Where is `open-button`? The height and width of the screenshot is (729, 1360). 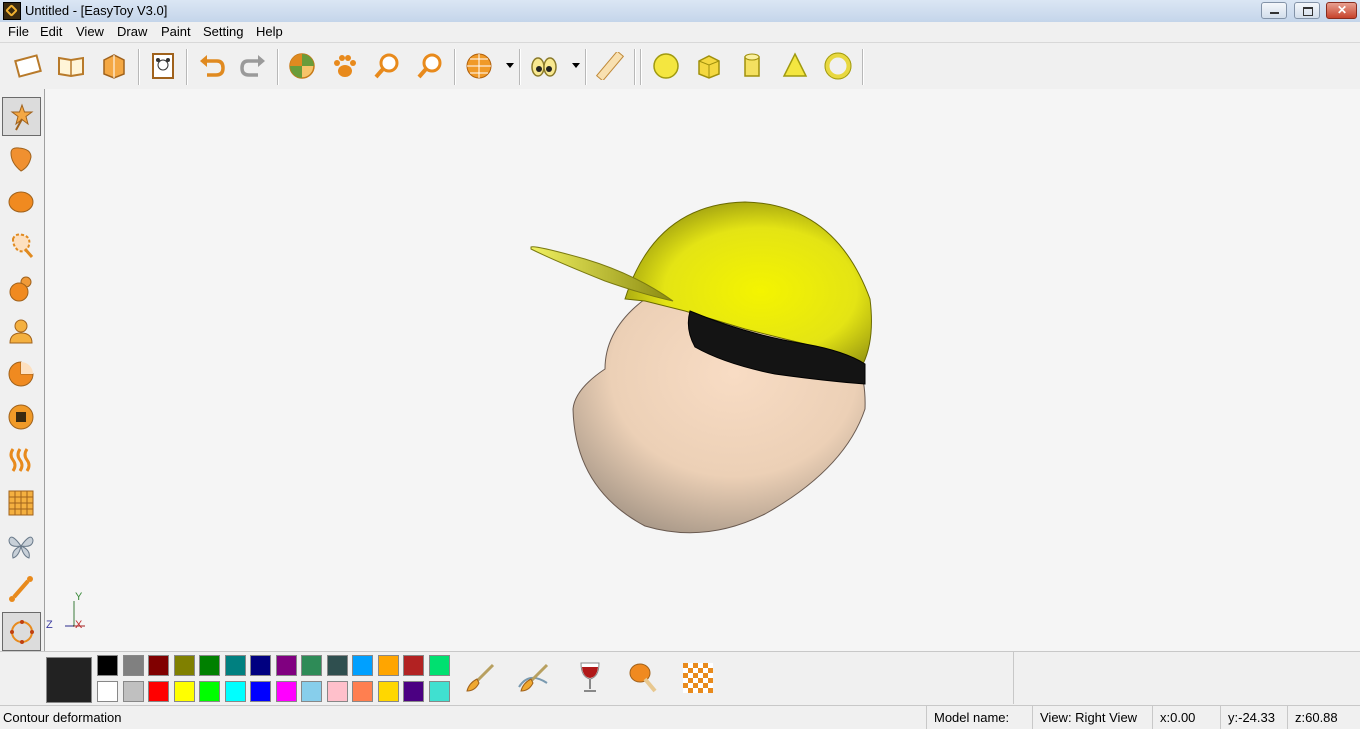 open-button is located at coordinates (71, 66).